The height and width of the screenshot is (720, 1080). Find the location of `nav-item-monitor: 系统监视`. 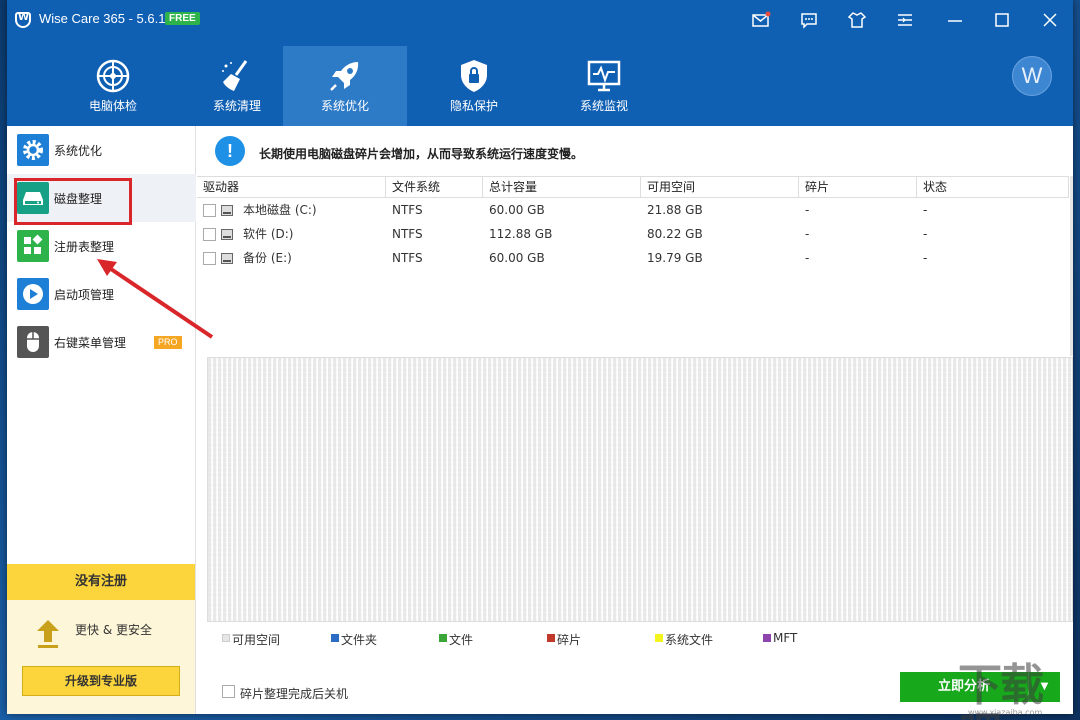

nav-item-monitor: 系统监视 is located at coordinates (604, 86).